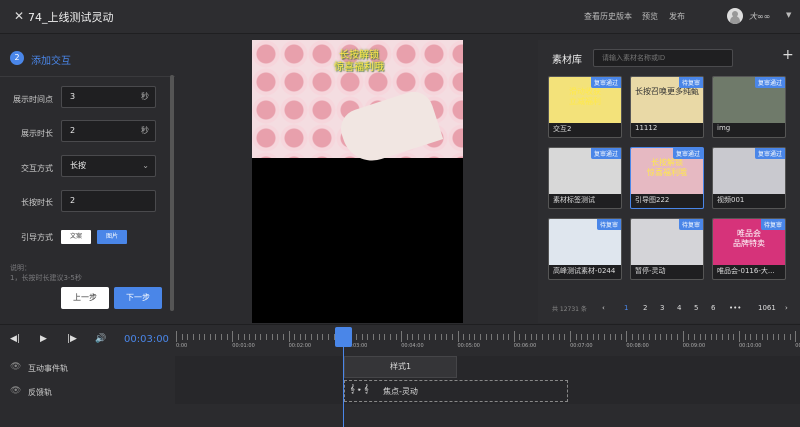 The image size is (800, 427). I want to click on playhead-handle, so click(343, 337).